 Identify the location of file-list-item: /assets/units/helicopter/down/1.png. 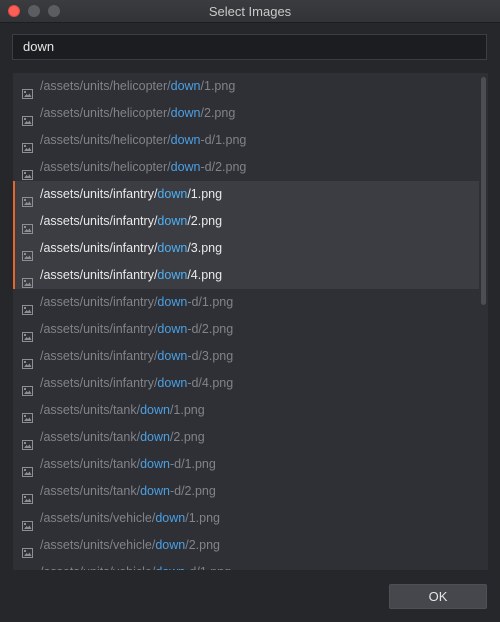
(246, 86).